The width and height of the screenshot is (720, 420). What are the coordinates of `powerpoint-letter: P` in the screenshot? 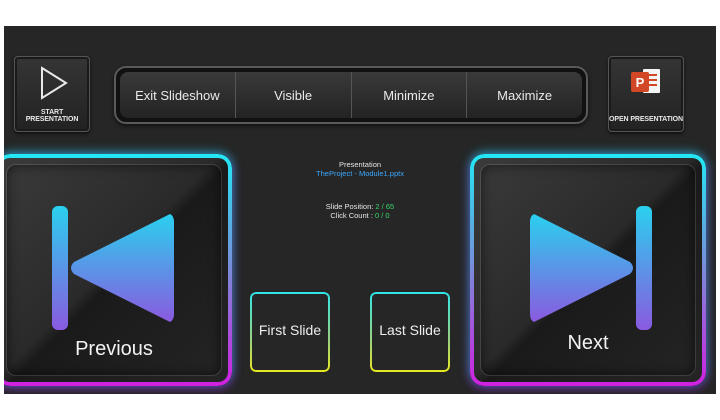 It's located at (640, 82).